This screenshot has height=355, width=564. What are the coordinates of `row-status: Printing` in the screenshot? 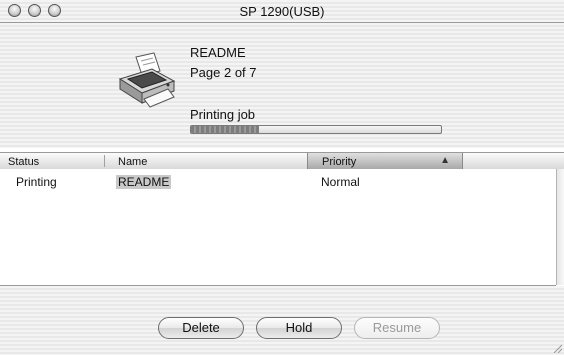 It's located at (36, 182).